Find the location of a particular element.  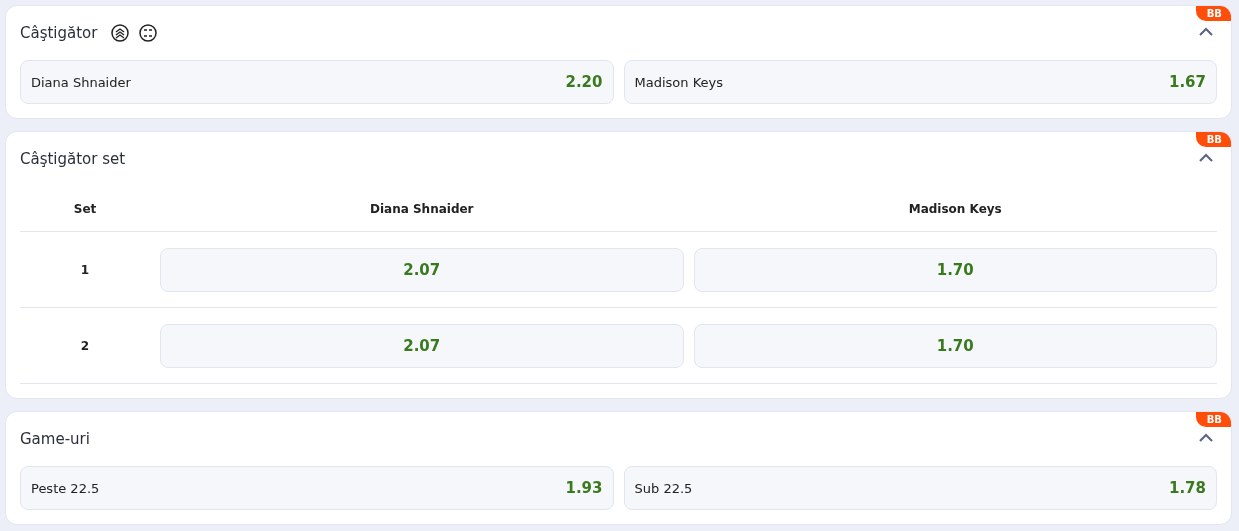

odds-button: Peste 22.5 1.93 is located at coordinates (317, 488).